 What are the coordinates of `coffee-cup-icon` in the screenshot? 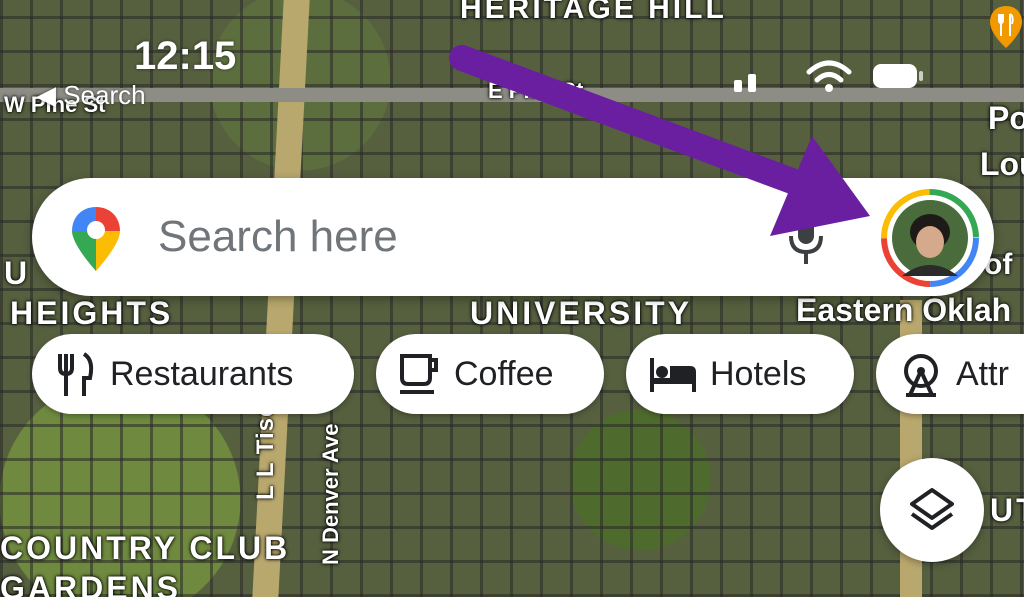 It's located at (419, 374).